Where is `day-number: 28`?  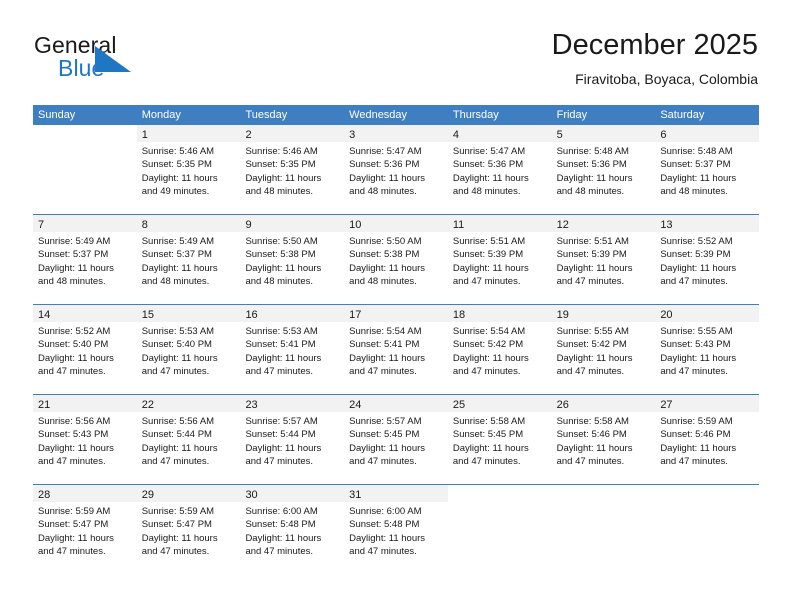
day-number: 28 is located at coordinates (44, 495).